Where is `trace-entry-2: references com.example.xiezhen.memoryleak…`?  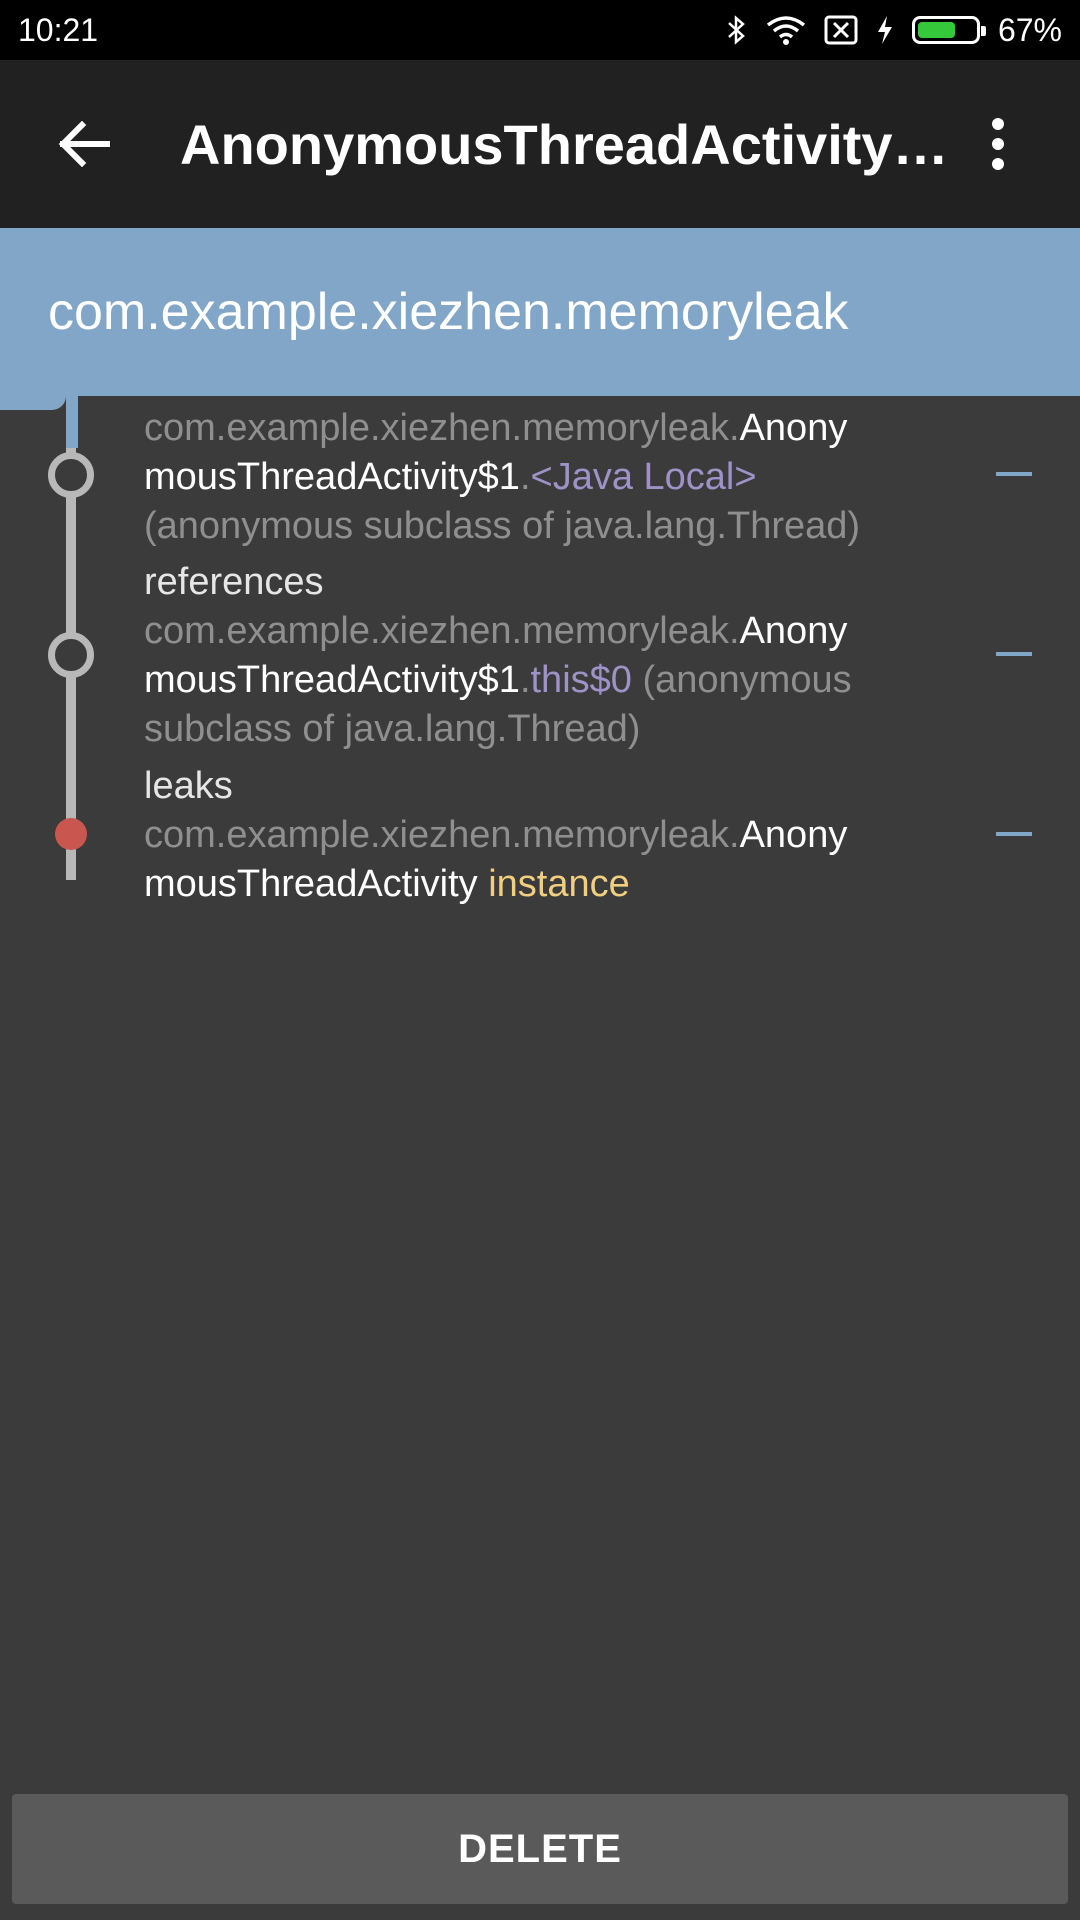
trace-entry-2: references com.example.xiezhen.memoryleak… is located at coordinates (549, 656).